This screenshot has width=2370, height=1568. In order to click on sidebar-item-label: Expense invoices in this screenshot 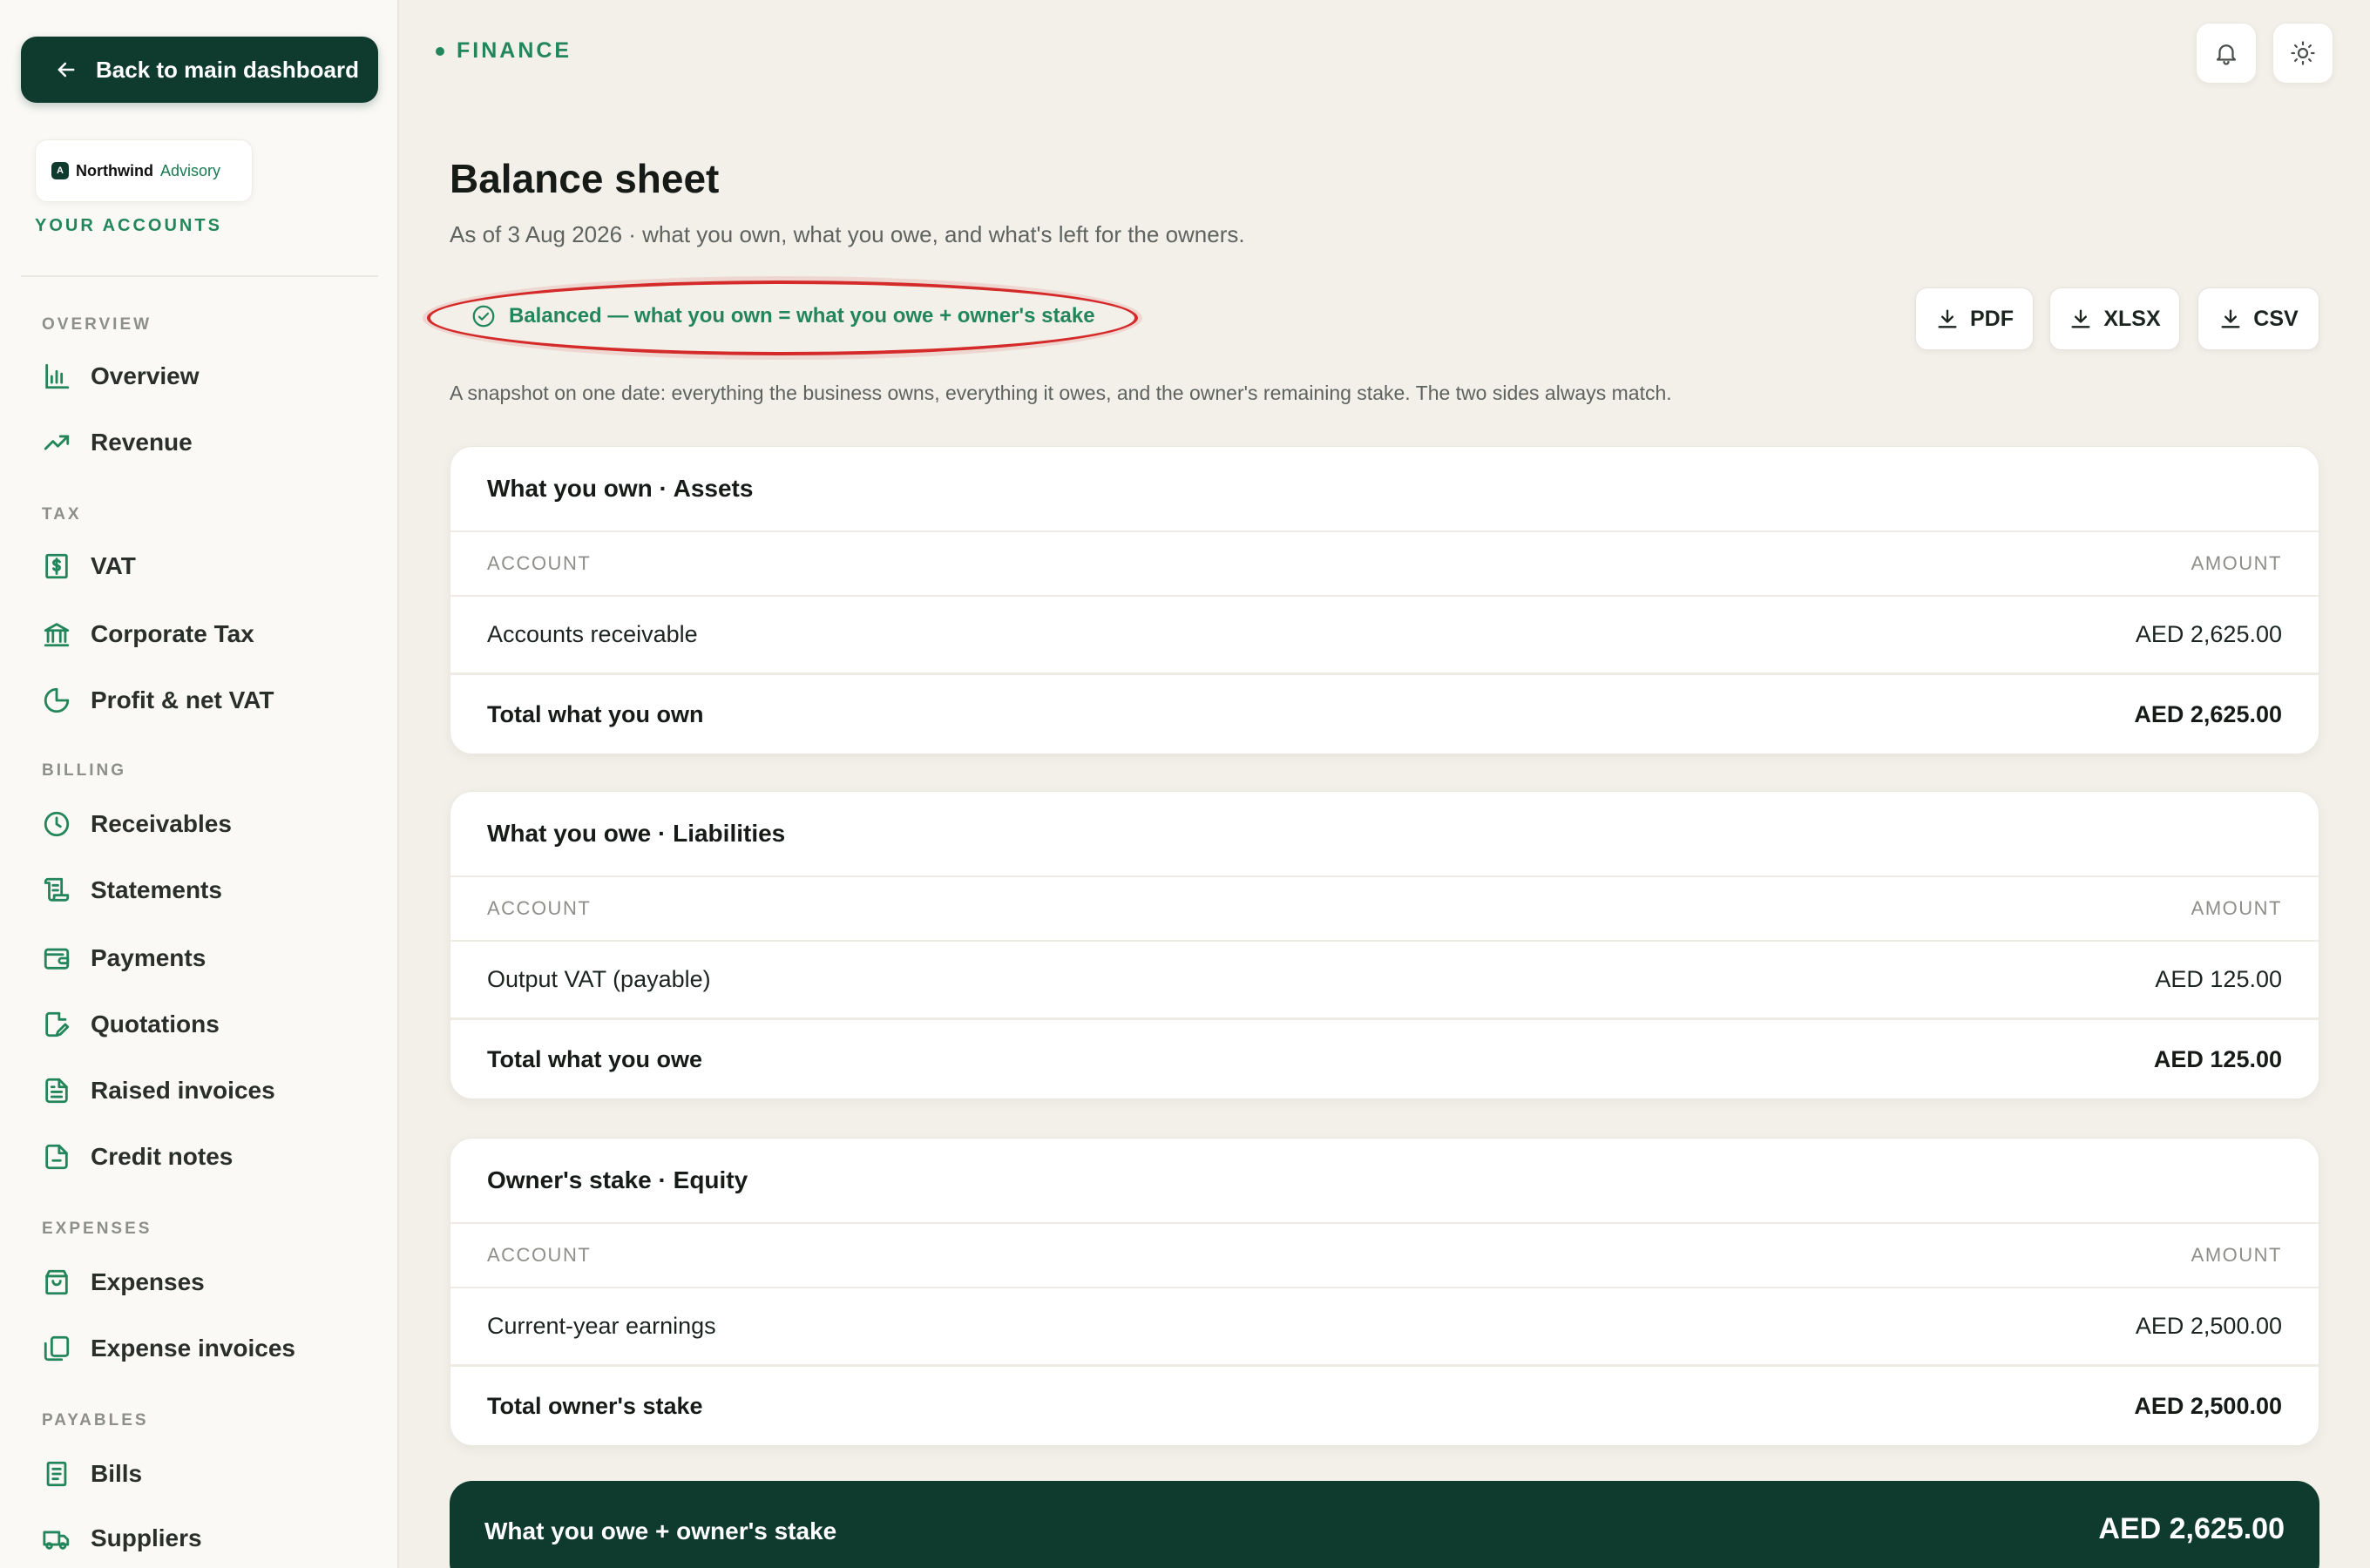, I will do `click(193, 1349)`.